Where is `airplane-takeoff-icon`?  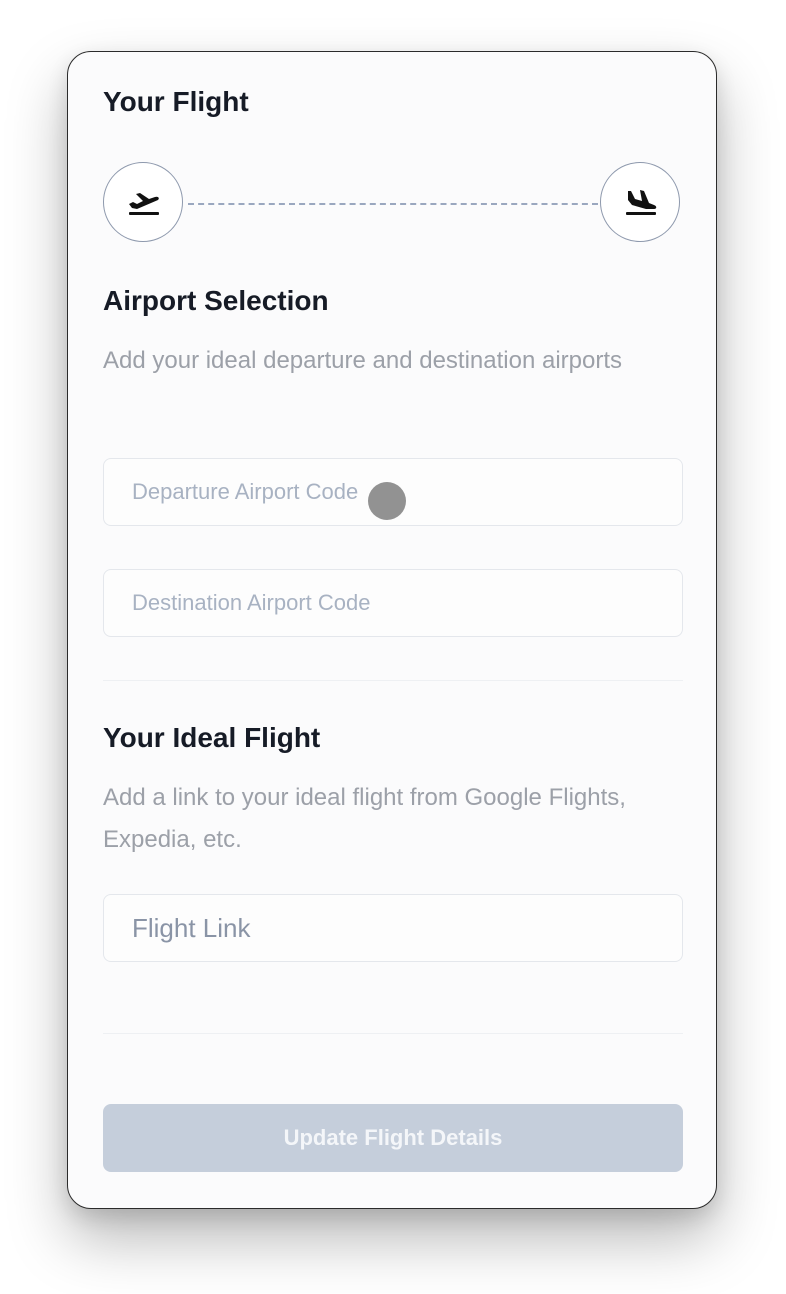 airplane-takeoff-icon is located at coordinates (144, 204).